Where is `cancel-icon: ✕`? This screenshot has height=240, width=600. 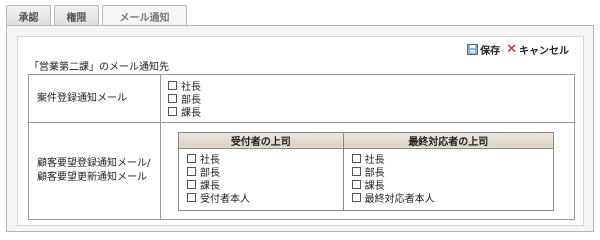
cancel-icon: ✕ is located at coordinates (511, 49).